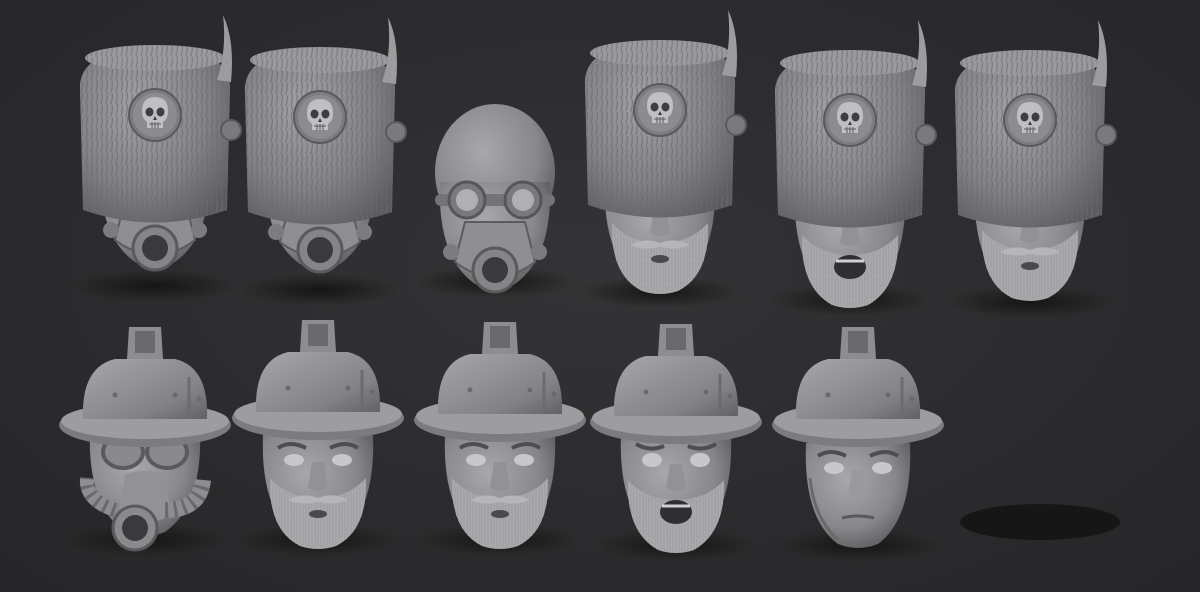 The width and height of the screenshot is (1200, 592). Describe the element at coordinates (145, 440) in the screenshot. I see `helmet-gasmask-head` at that location.